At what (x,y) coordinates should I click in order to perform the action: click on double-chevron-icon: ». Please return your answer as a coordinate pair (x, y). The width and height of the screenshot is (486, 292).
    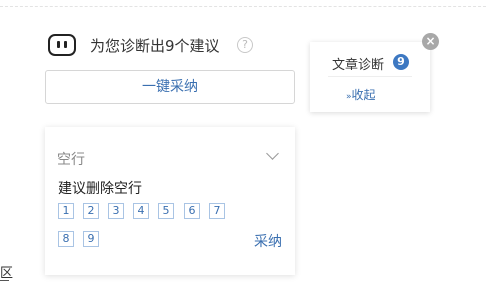
    Looking at the image, I should click on (348, 97).